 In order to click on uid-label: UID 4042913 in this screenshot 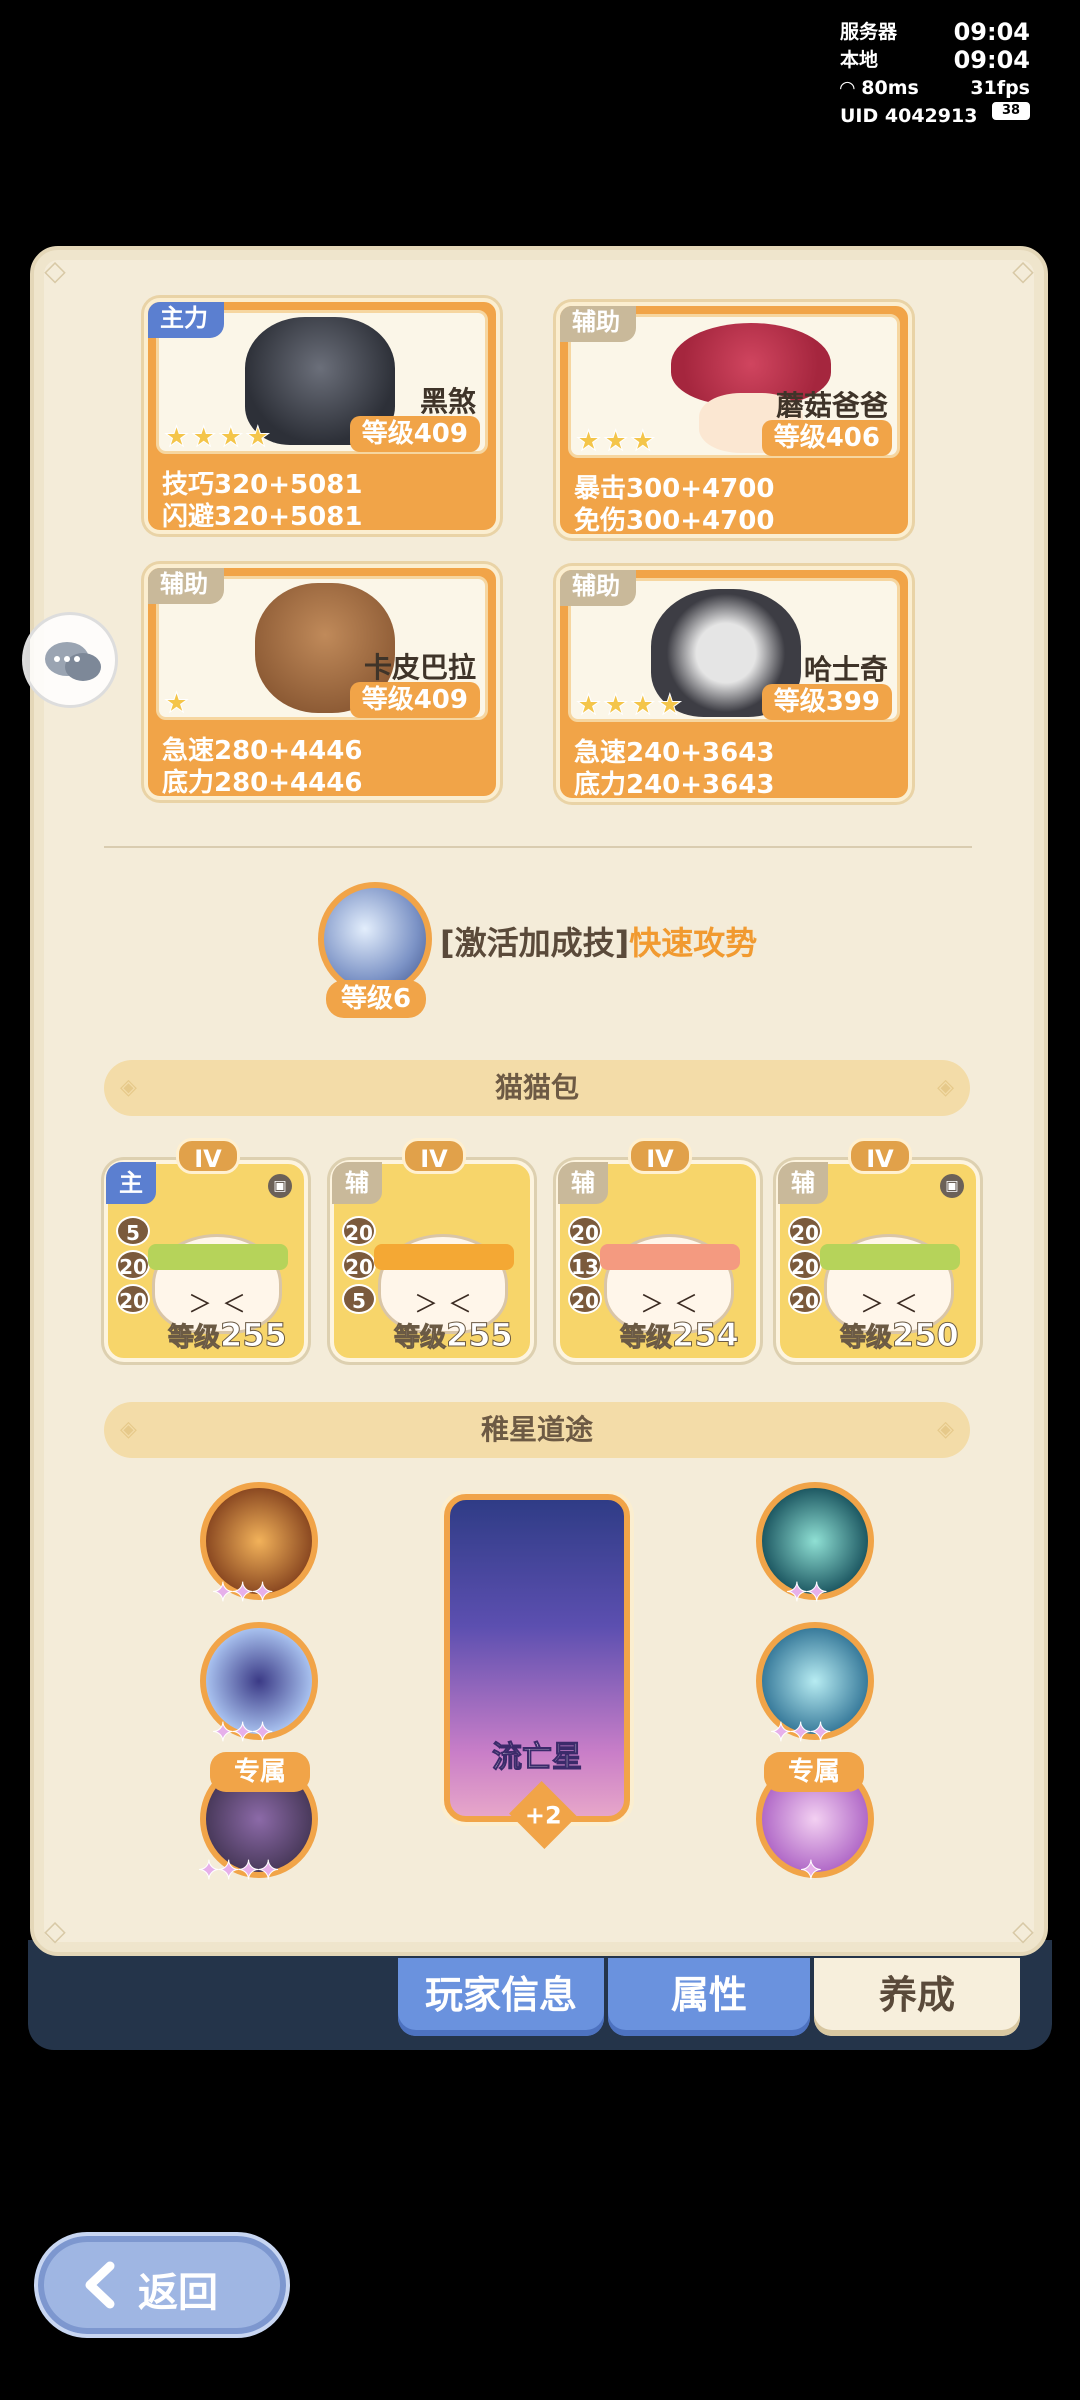, I will do `click(909, 116)`.